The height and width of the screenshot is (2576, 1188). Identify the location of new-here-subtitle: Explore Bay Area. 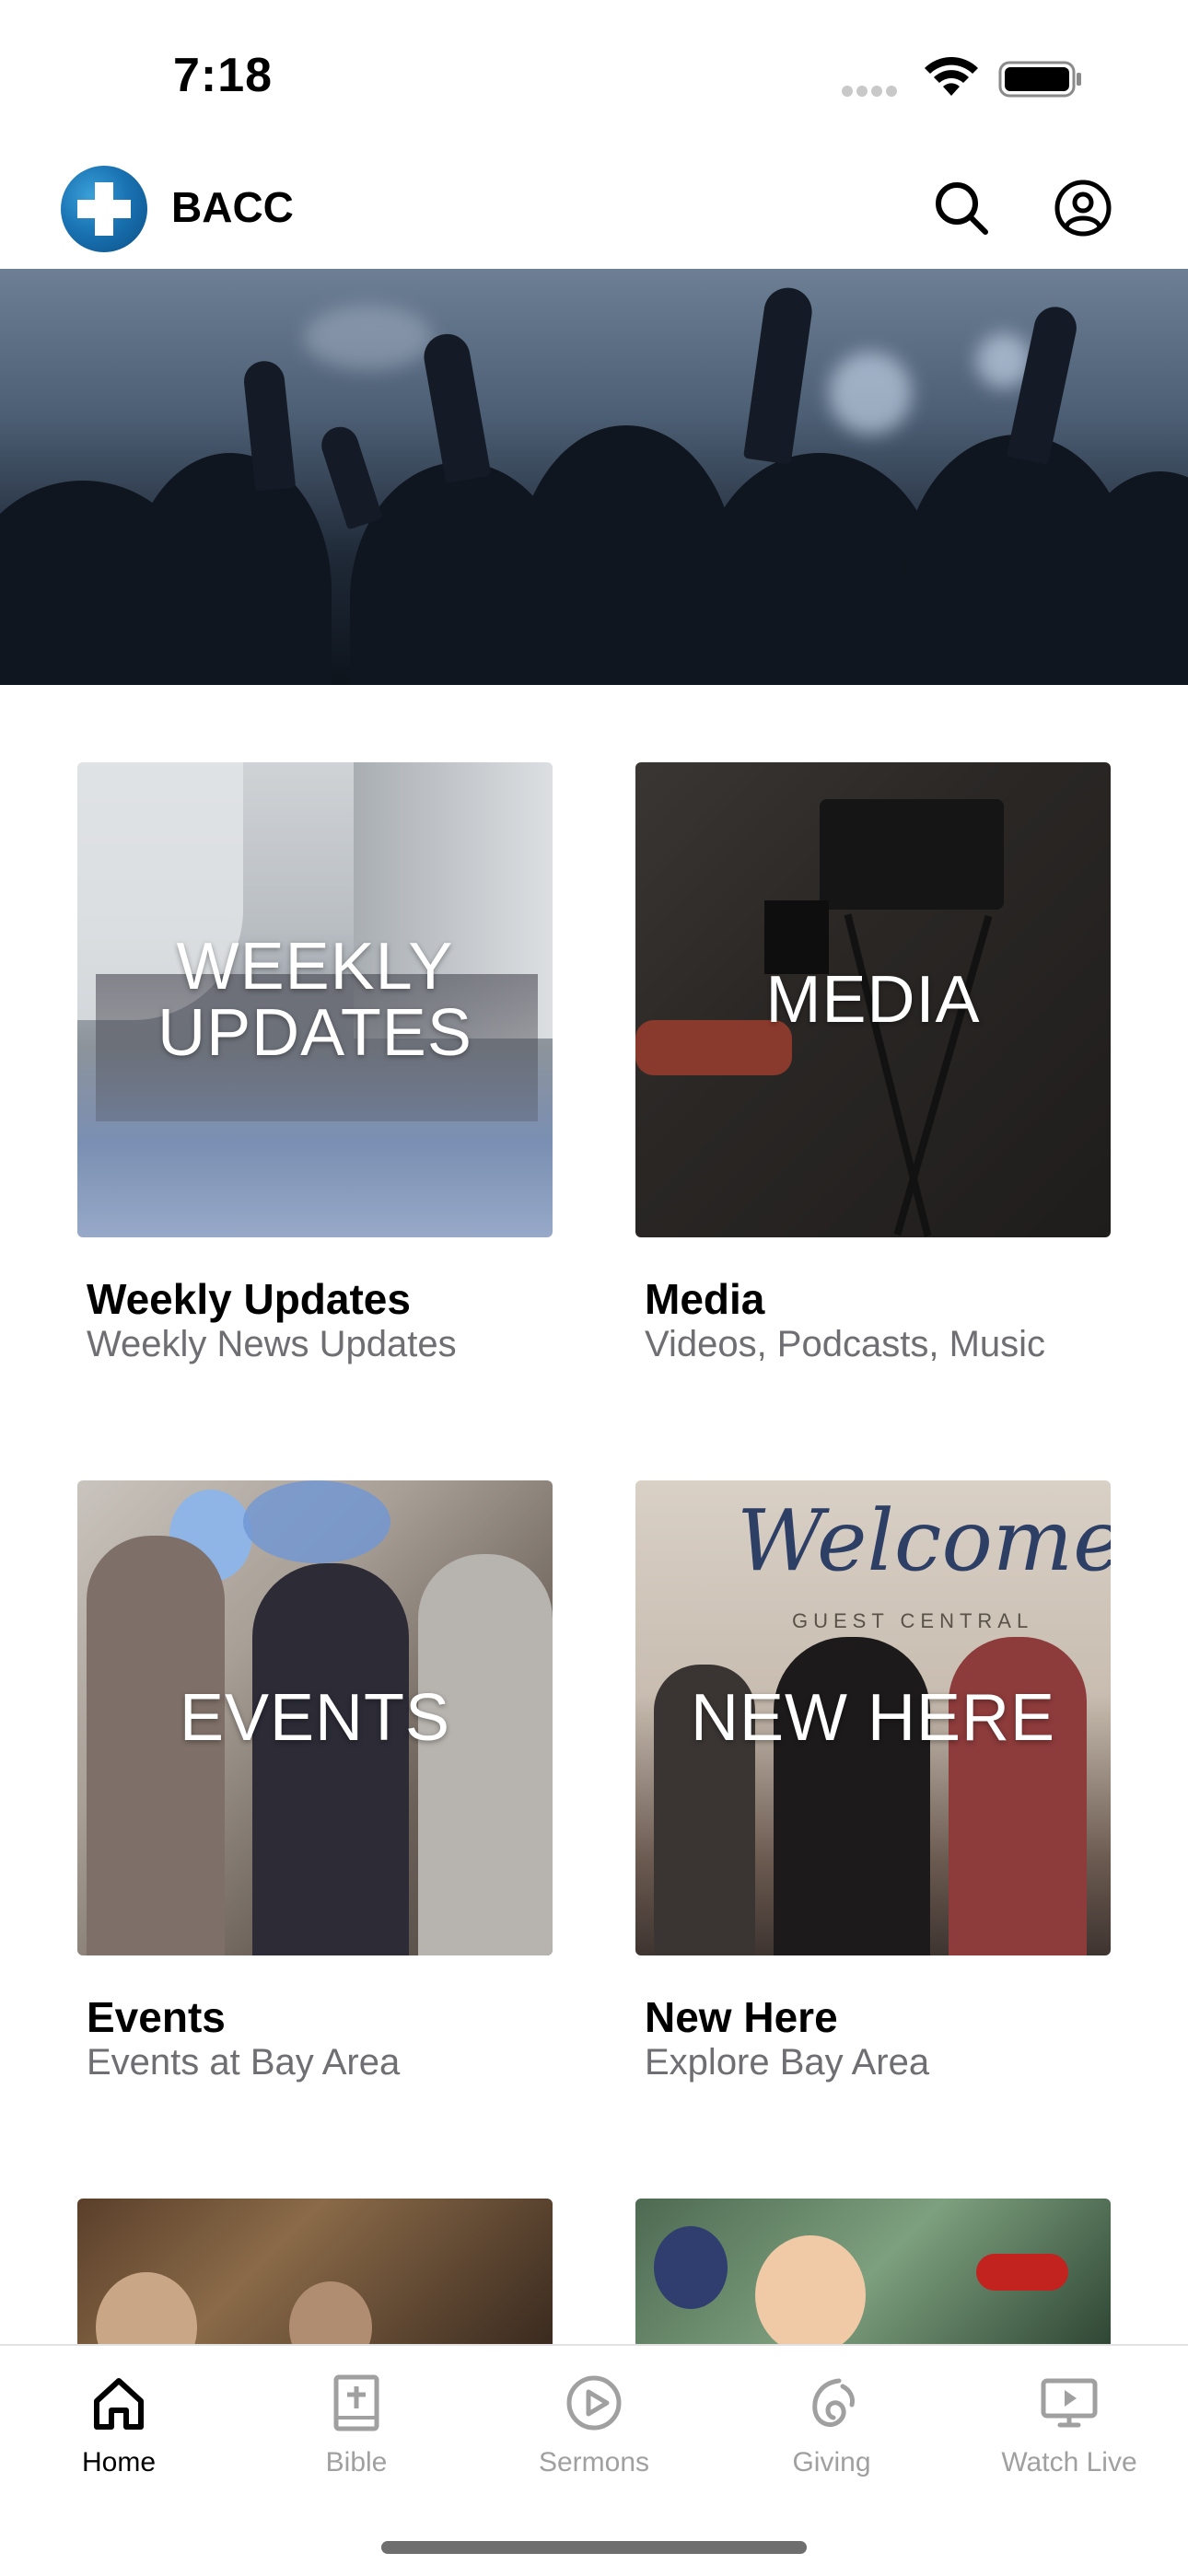
(787, 2062).